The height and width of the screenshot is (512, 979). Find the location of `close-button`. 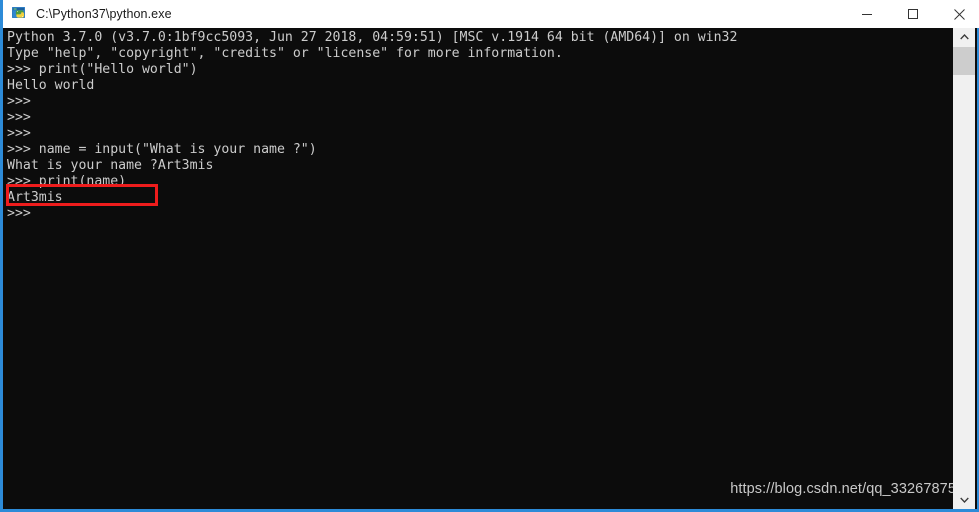

close-button is located at coordinates (957, 14).